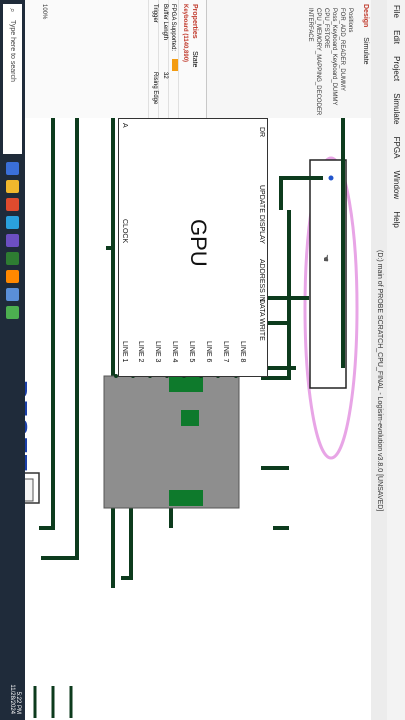 The image size is (405, 720). What do you see at coordinates (398, 11) in the screenshot?
I see `menu-file: File` at bounding box center [398, 11].